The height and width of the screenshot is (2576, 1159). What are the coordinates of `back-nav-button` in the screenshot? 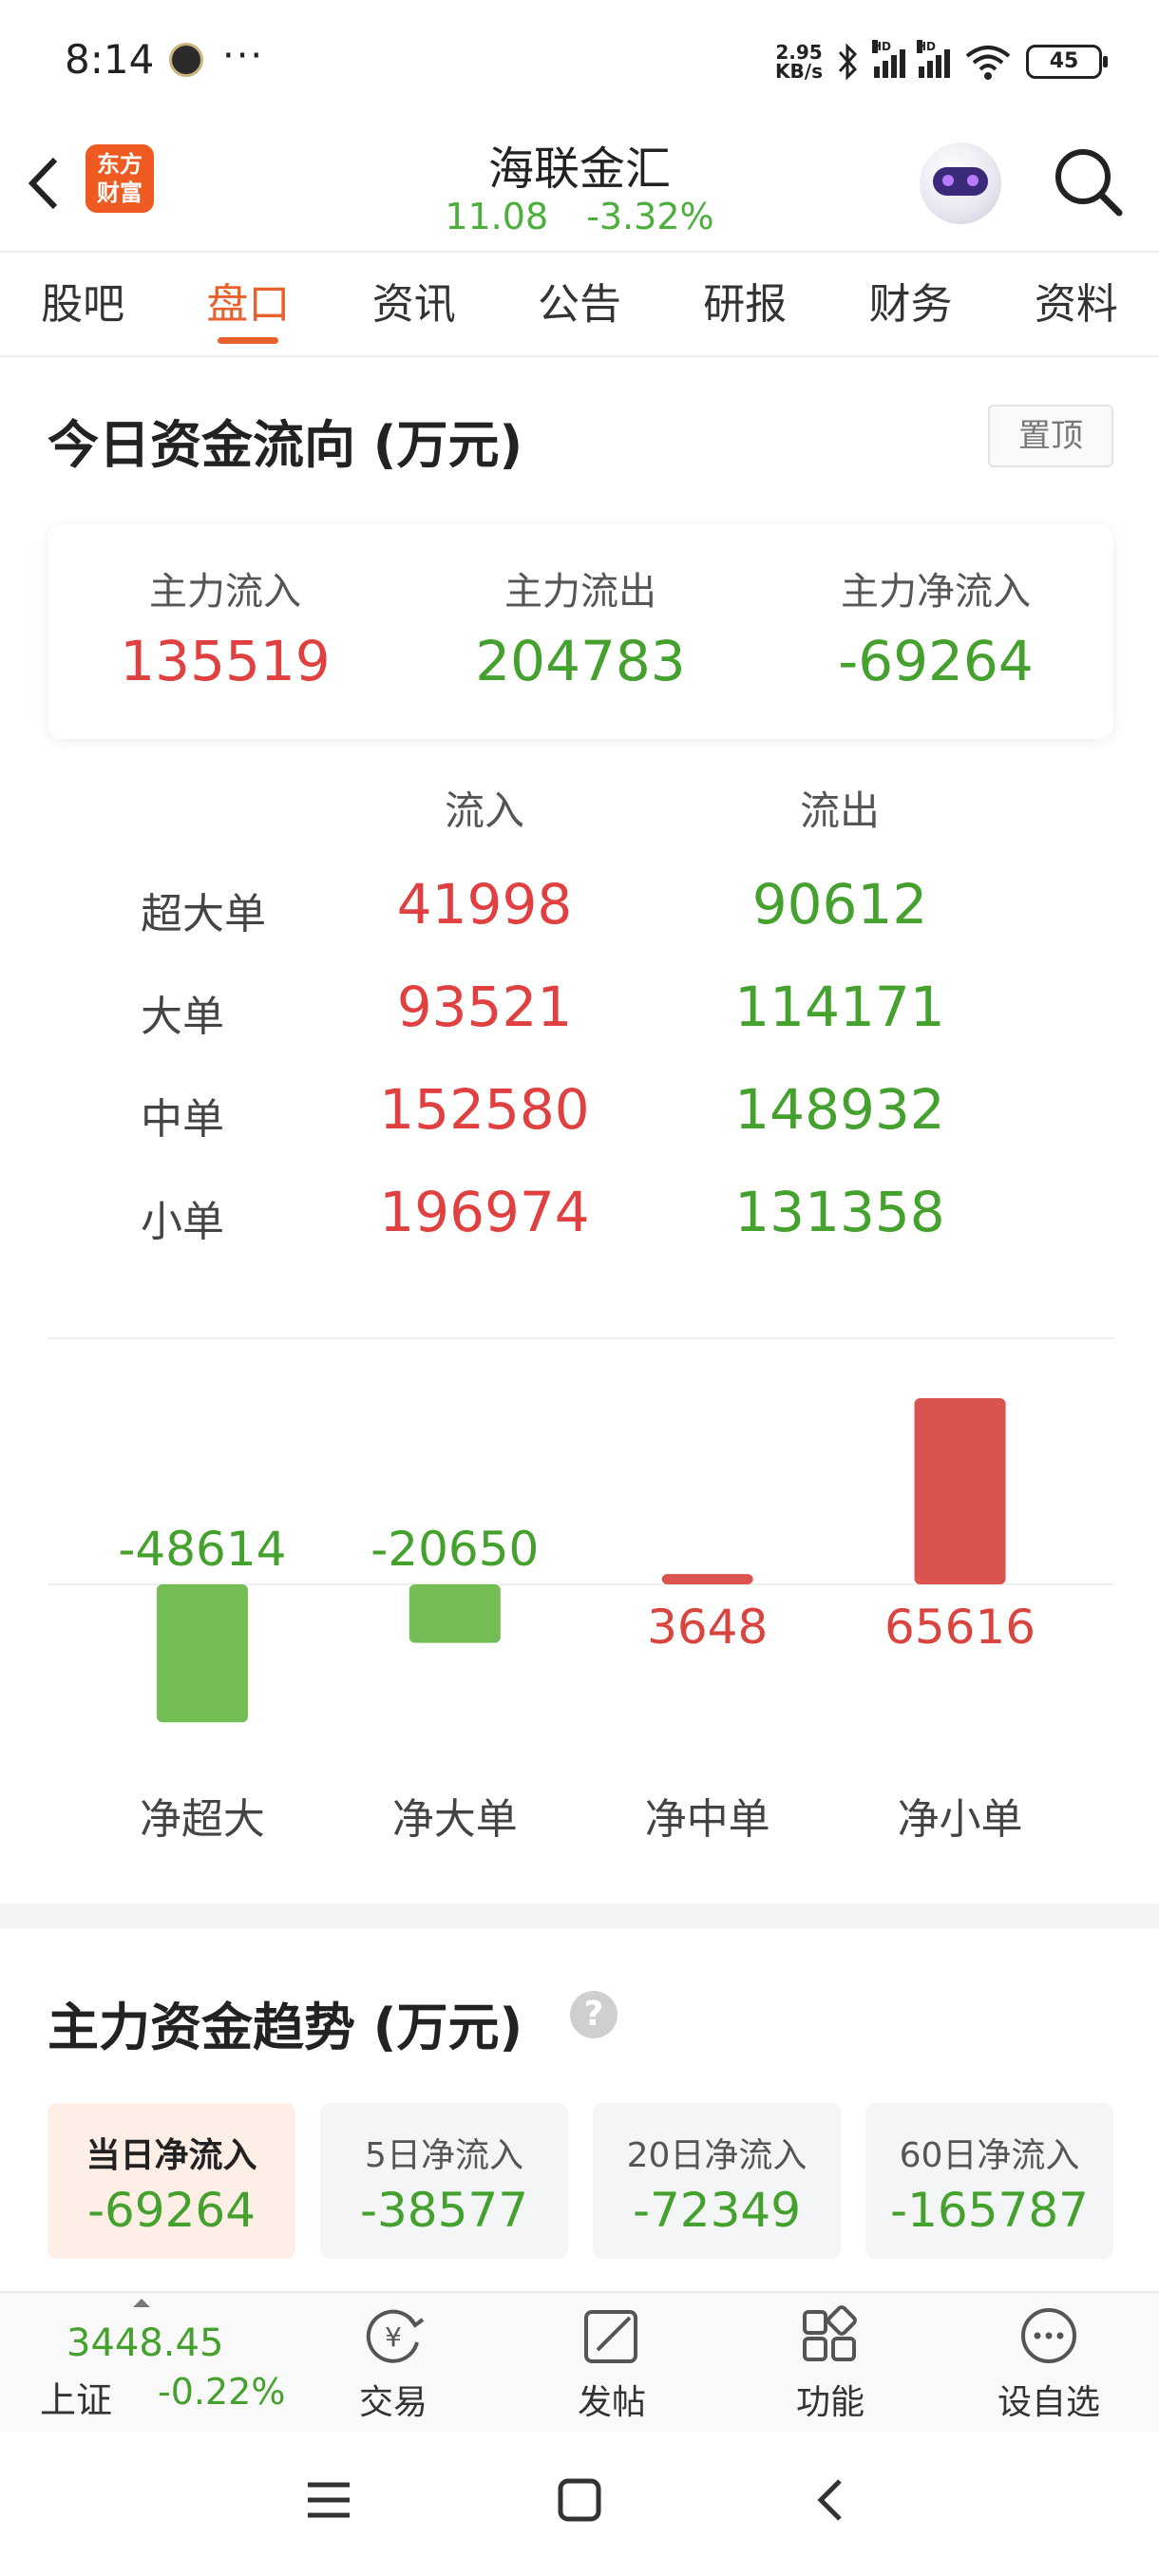 It's located at (830, 2504).